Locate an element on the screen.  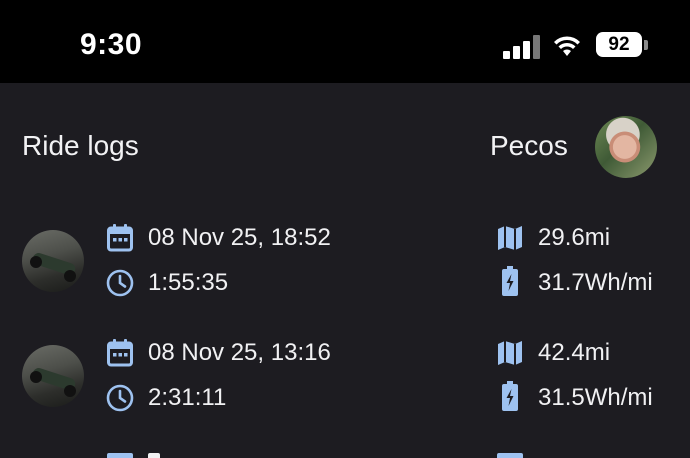
ride-distance: 29.6mi is located at coordinates (574, 237).